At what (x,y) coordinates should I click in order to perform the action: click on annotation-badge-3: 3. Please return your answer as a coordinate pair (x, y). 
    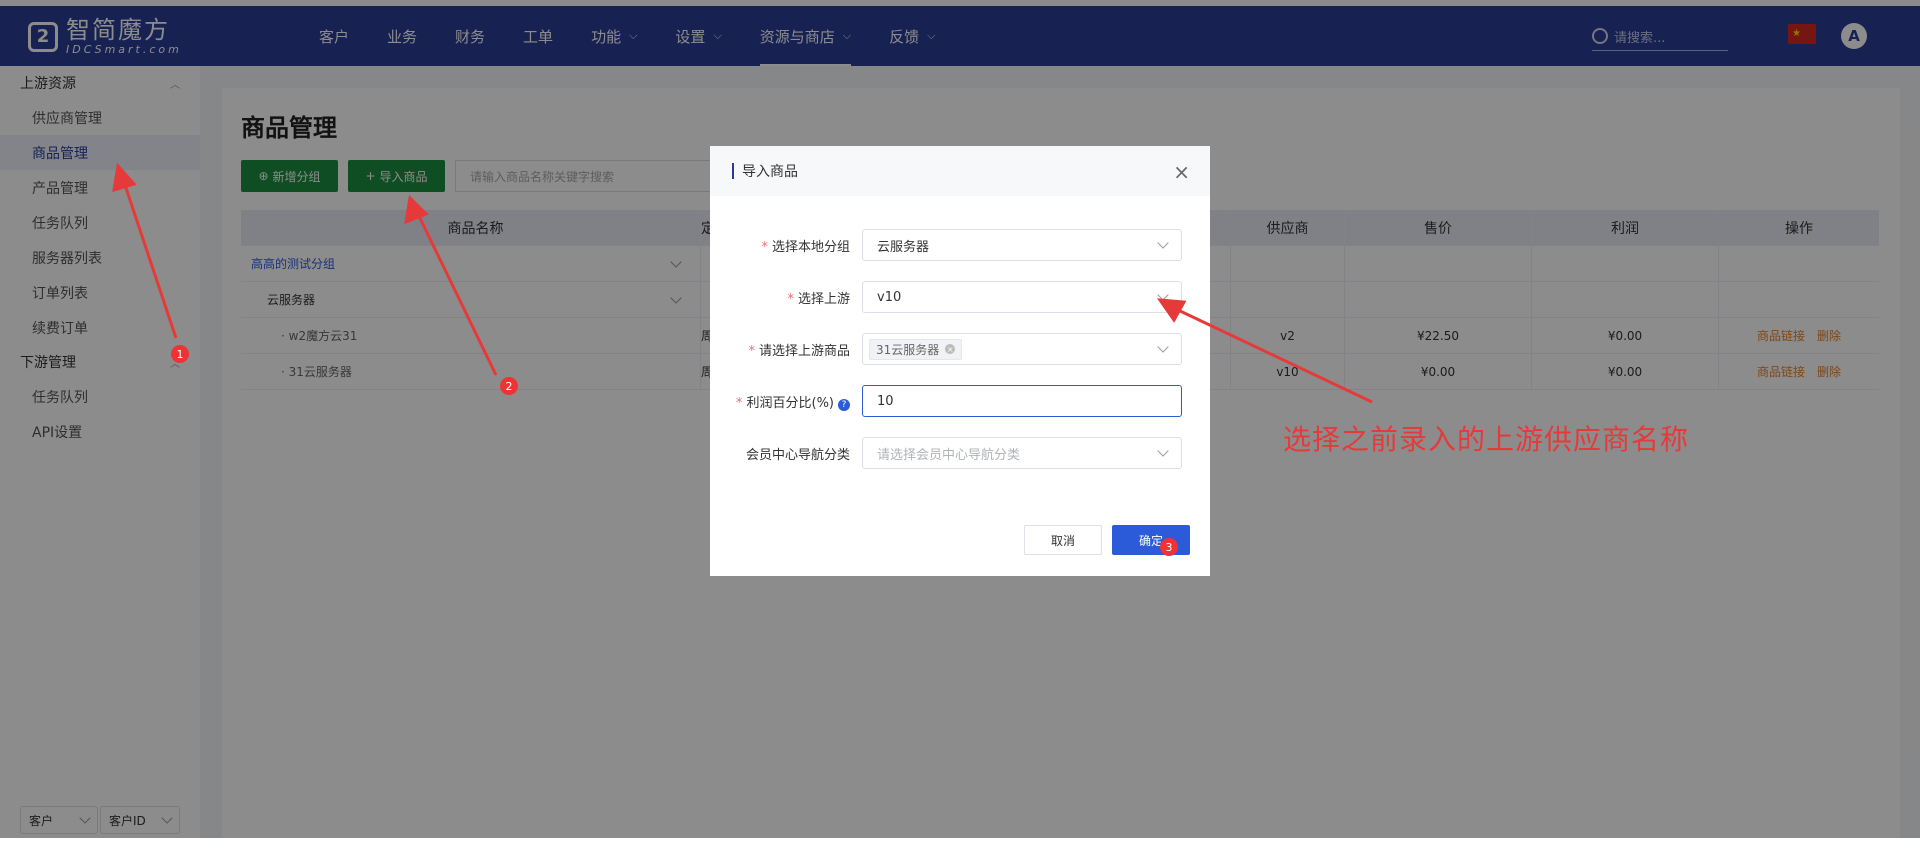
    Looking at the image, I should click on (1169, 547).